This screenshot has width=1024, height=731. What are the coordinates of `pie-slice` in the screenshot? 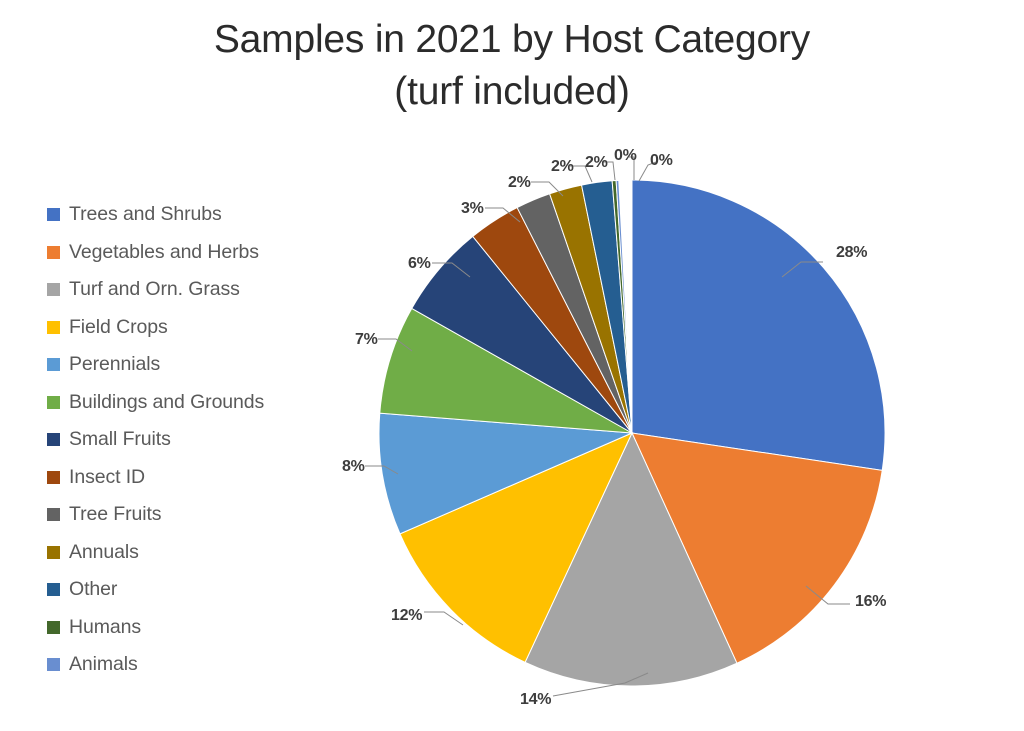 It's located at (758, 325).